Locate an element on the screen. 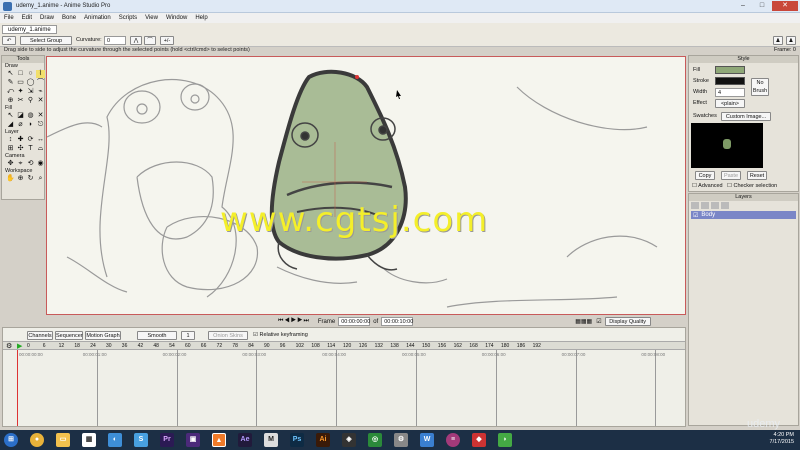 The width and height of the screenshot is (800, 450). checker-selection-checkbox: ☐ Checker selection is located at coordinates (752, 186).